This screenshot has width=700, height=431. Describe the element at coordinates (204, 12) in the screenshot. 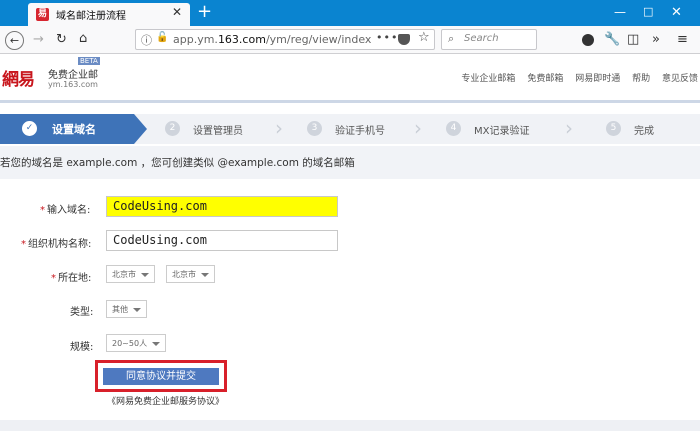

I see `new-tab-icon: +` at that location.